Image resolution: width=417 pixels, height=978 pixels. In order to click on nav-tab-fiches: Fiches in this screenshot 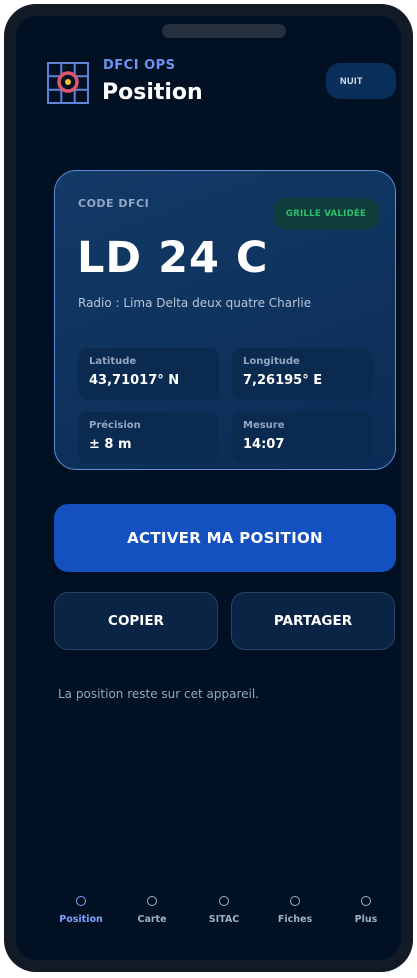, I will do `click(295, 910)`.